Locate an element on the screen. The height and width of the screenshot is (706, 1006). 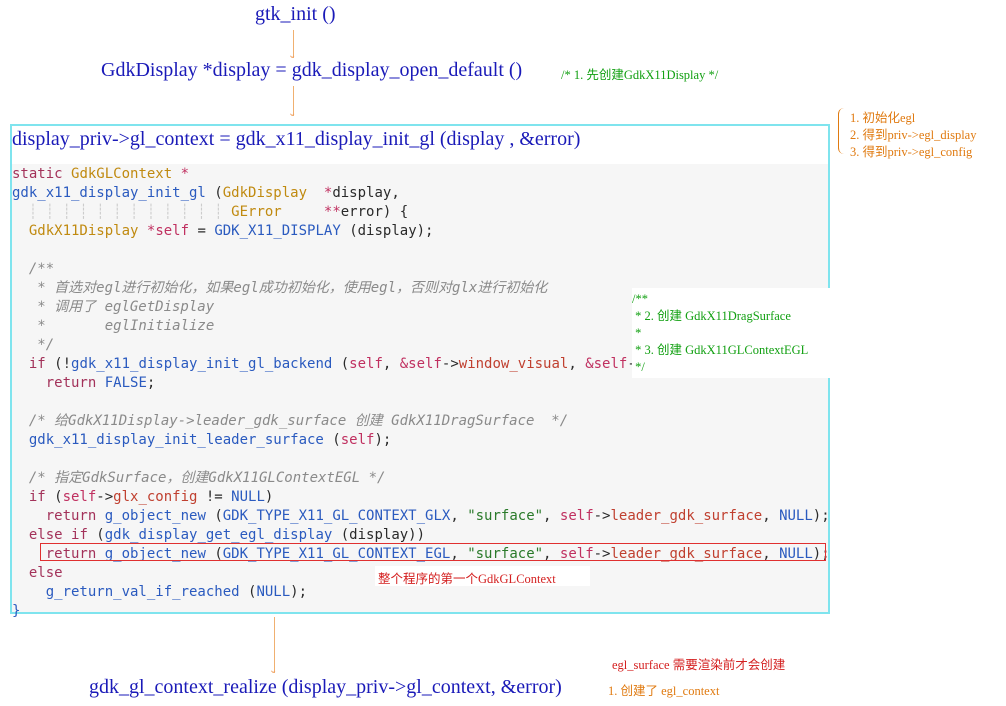
highlight-note-bg: 整个程序的第一个GdkGLContext is located at coordinates (482, 576).